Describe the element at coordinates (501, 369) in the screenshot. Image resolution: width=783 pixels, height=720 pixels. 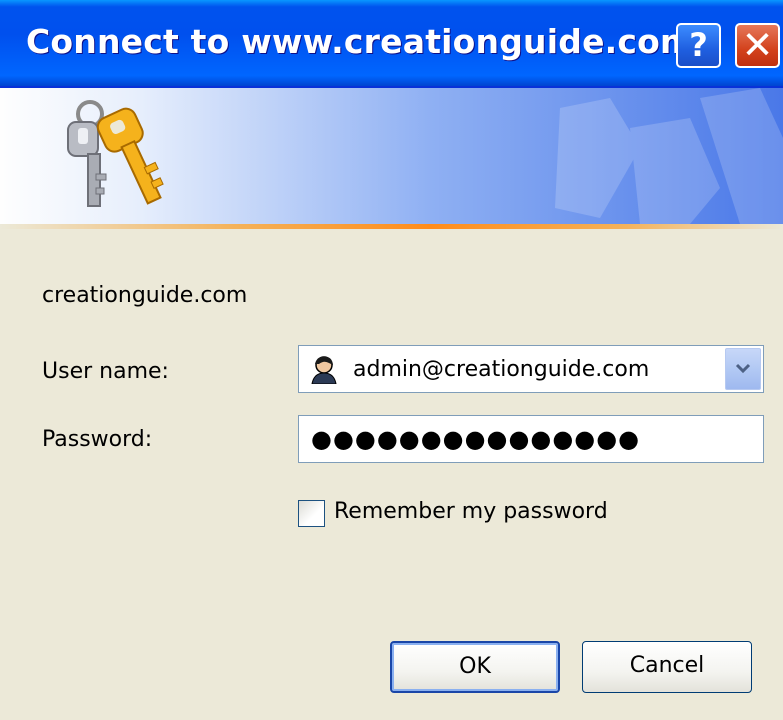
I see `username-value: admin@creationguide.com` at that location.